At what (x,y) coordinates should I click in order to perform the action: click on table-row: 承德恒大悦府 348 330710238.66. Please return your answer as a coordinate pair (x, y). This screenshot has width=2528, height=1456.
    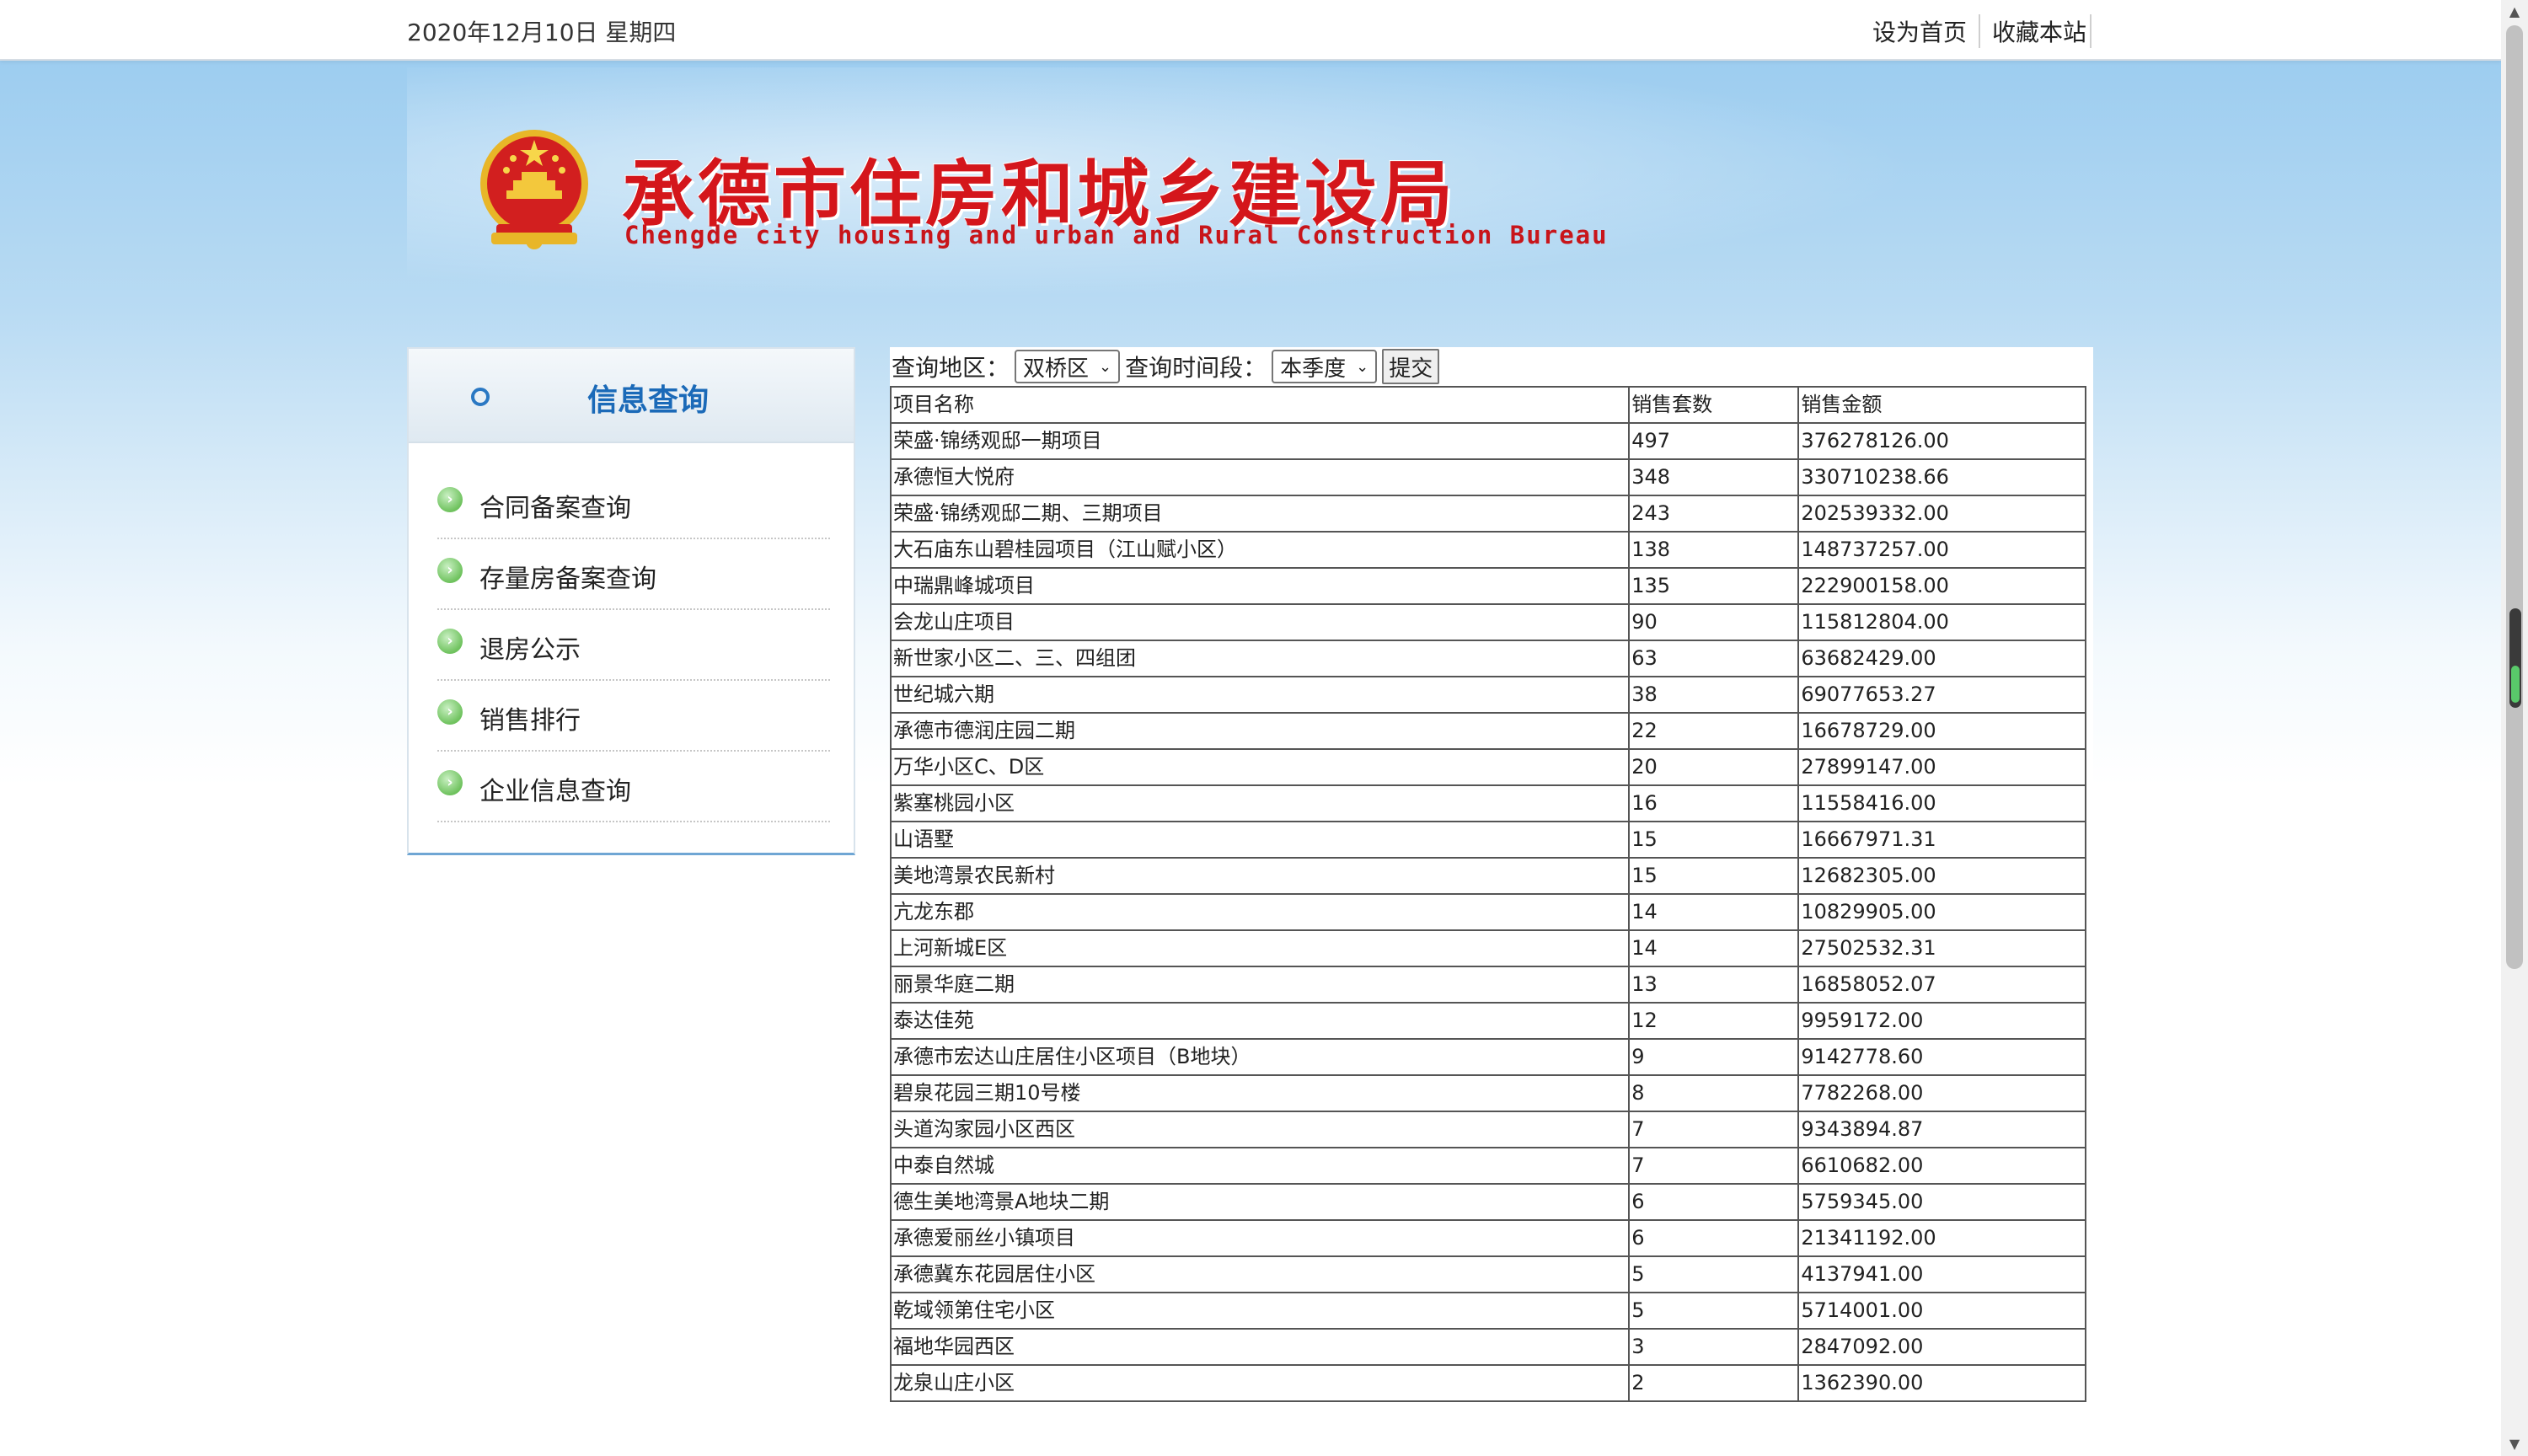
    Looking at the image, I should click on (1488, 477).